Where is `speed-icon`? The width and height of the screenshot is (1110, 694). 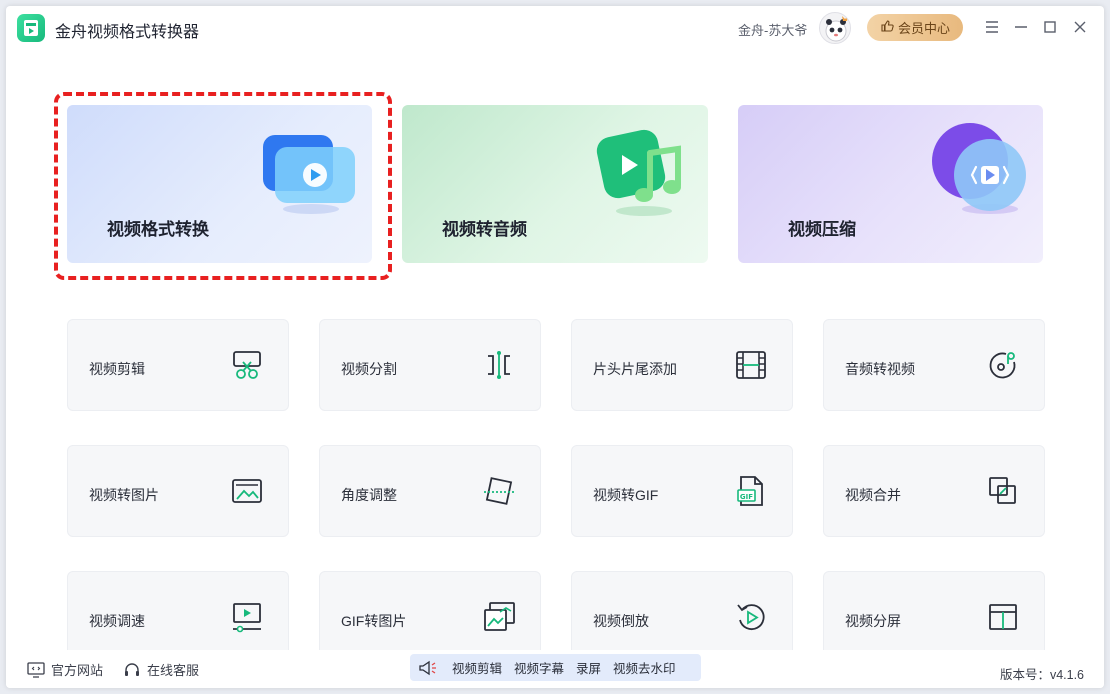 speed-icon is located at coordinates (247, 618).